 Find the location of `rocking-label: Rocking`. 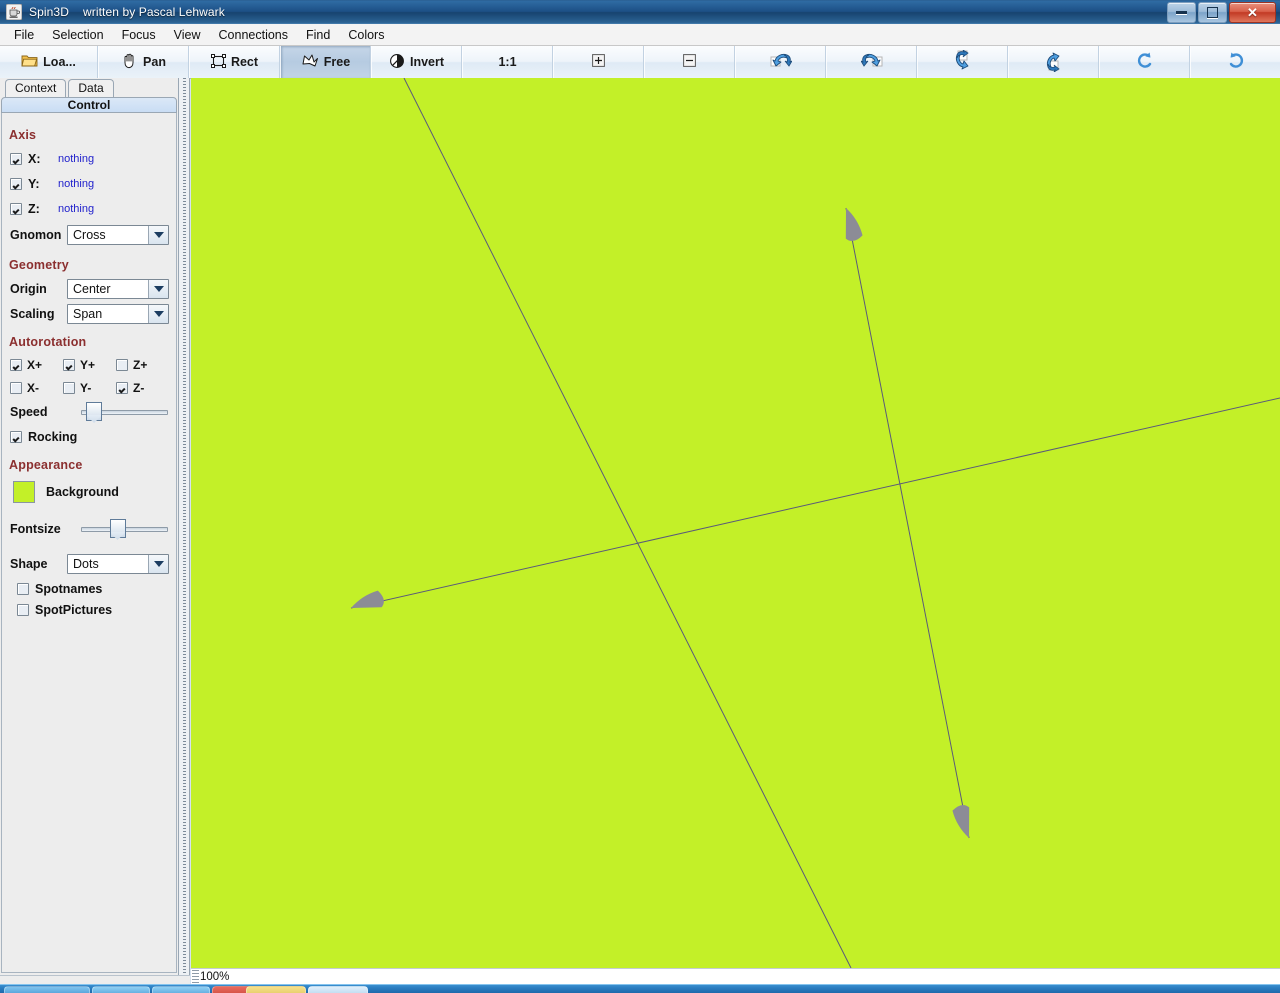

rocking-label: Rocking is located at coordinates (53, 437).